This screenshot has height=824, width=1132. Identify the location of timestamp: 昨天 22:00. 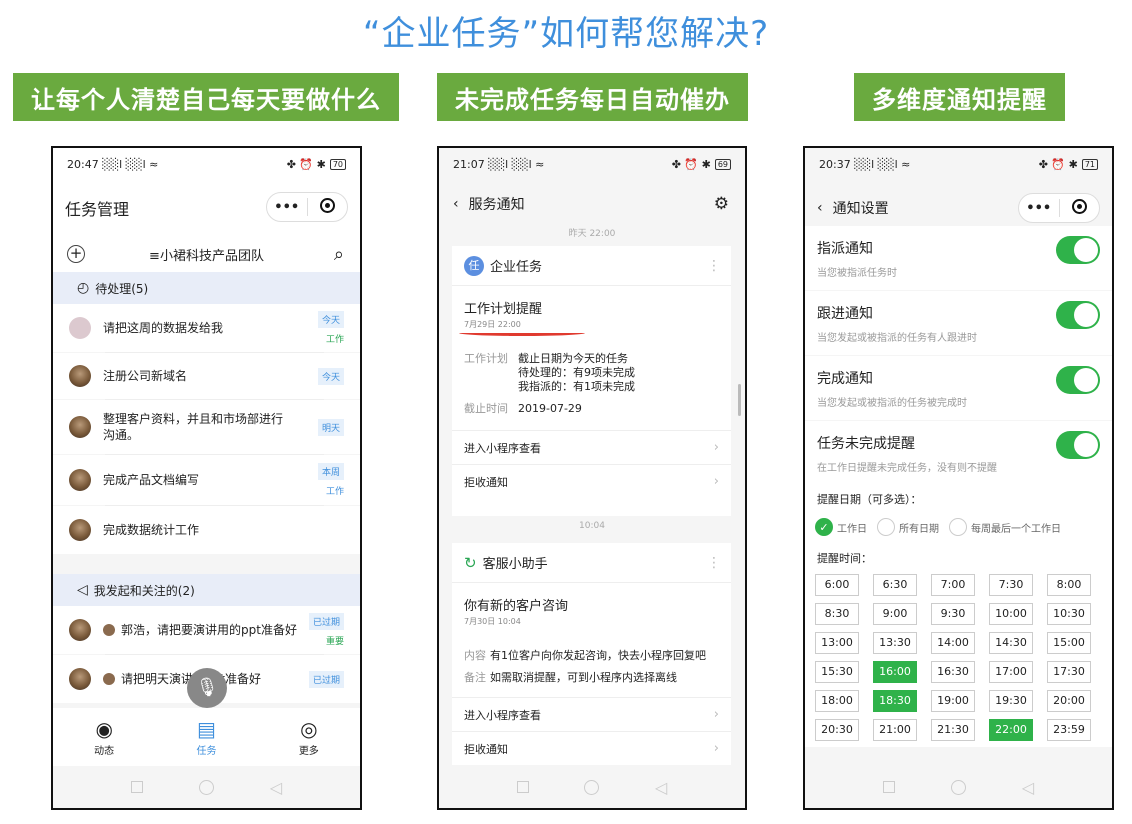
(592, 234).